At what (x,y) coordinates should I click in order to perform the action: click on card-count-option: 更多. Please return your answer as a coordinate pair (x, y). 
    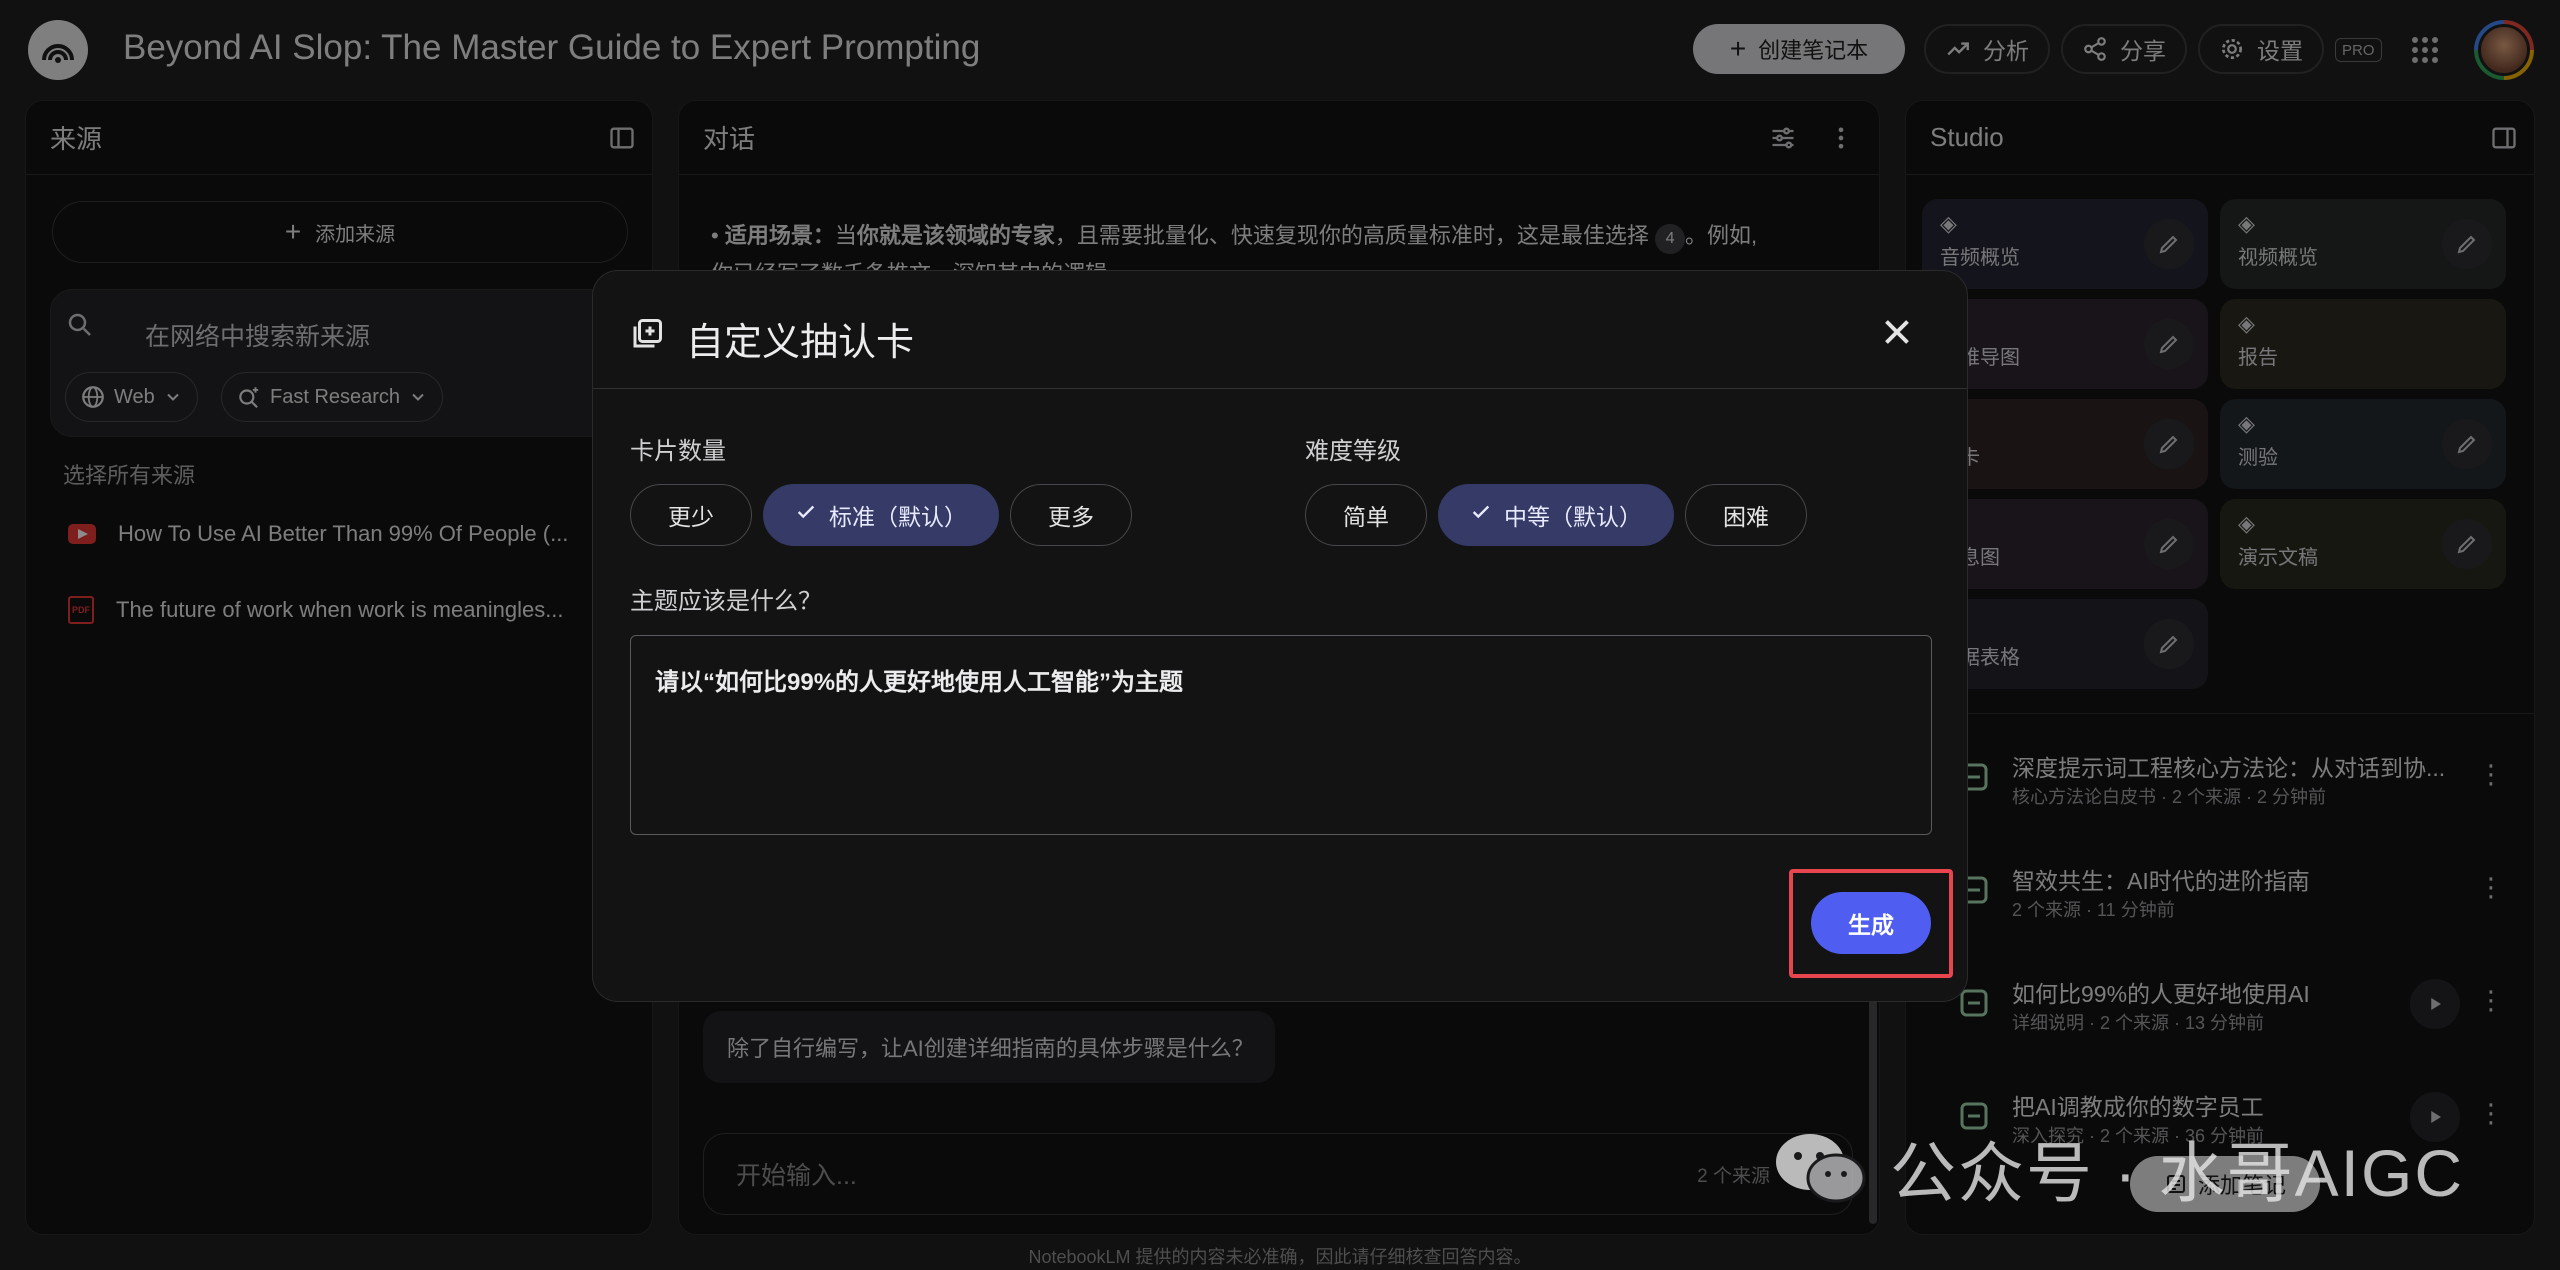
    Looking at the image, I should click on (1071, 515).